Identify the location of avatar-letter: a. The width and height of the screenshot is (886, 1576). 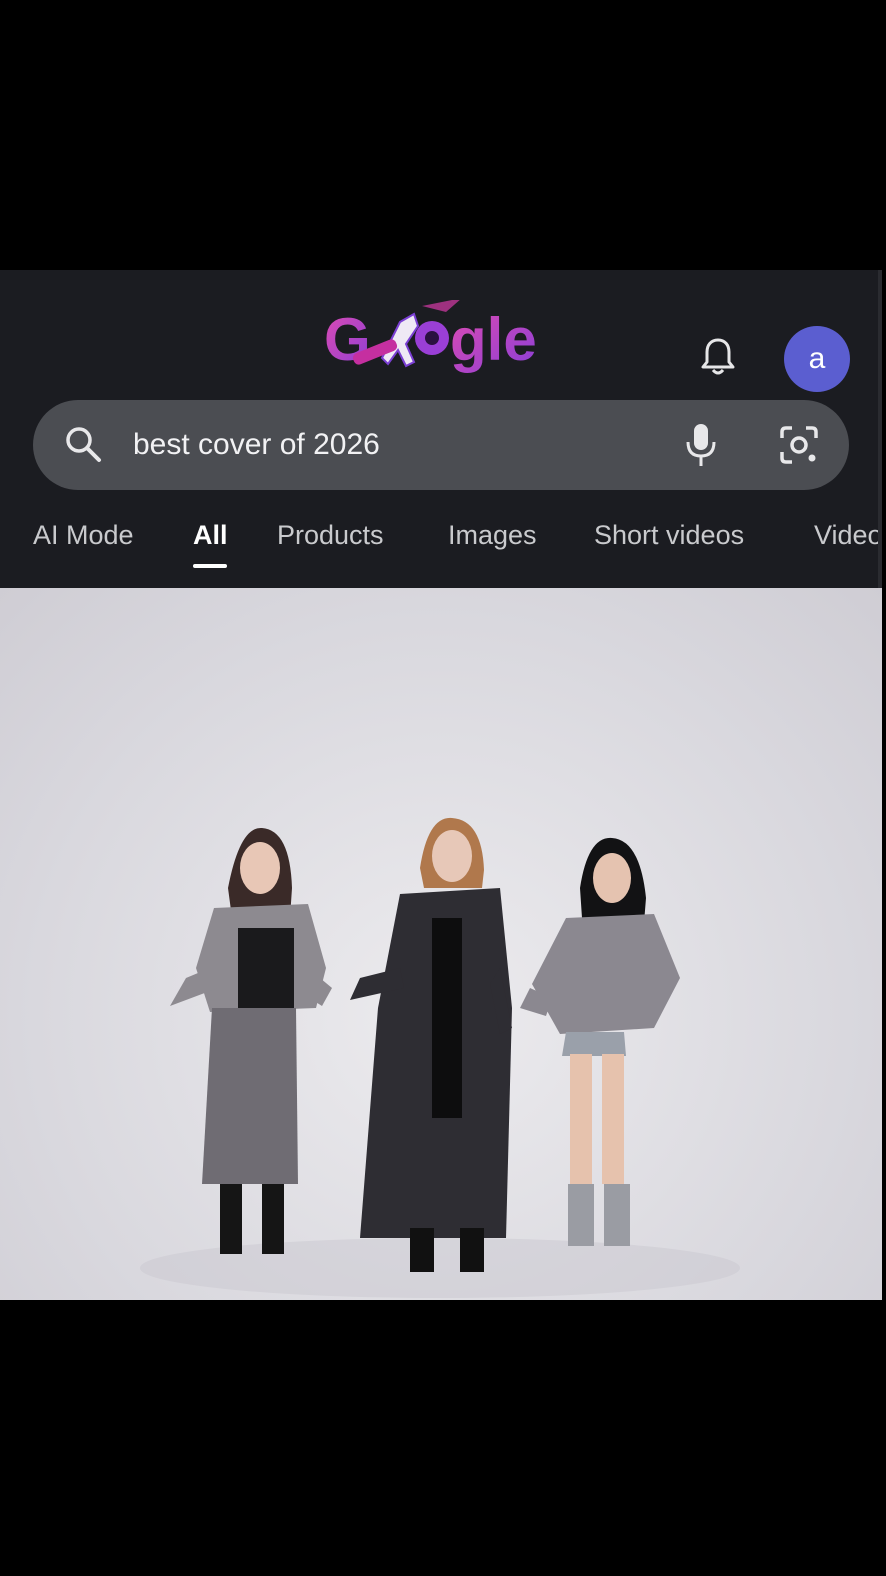
(817, 358).